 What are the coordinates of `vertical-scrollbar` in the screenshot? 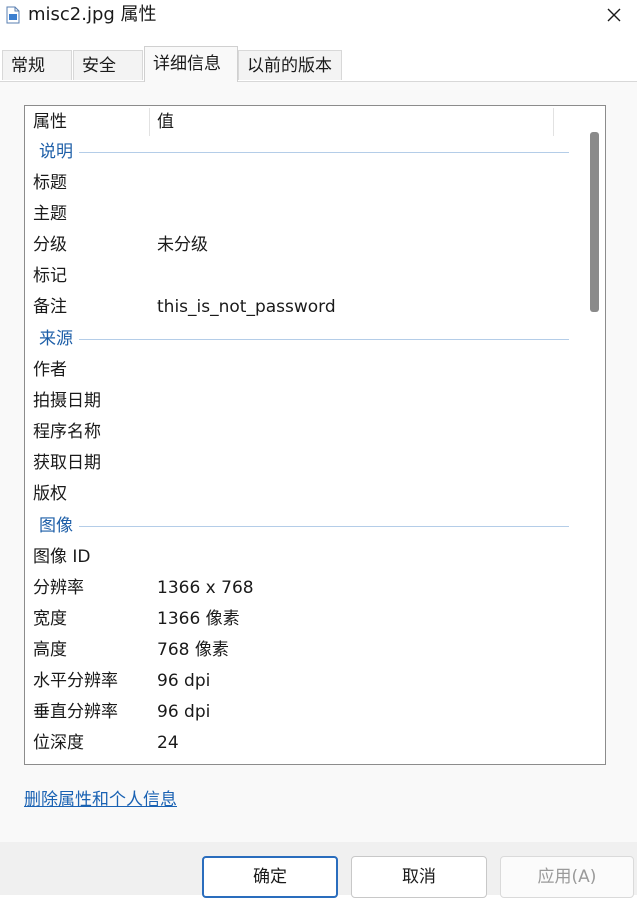 It's located at (593, 435).